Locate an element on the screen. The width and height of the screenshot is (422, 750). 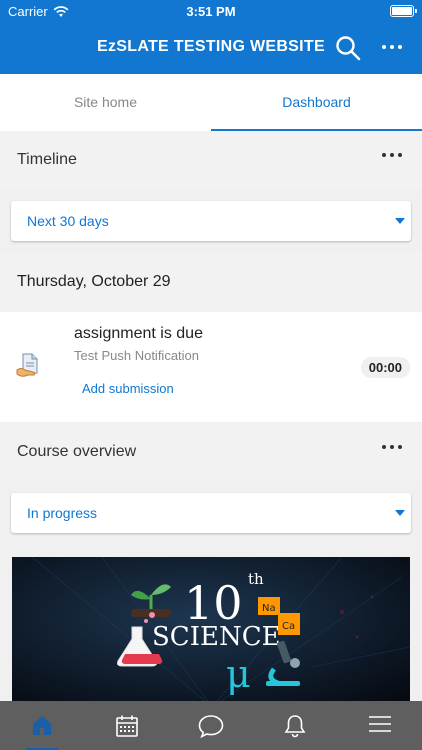
site-title: EzSLATE TESTING WEBSITE is located at coordinates (211, 46).